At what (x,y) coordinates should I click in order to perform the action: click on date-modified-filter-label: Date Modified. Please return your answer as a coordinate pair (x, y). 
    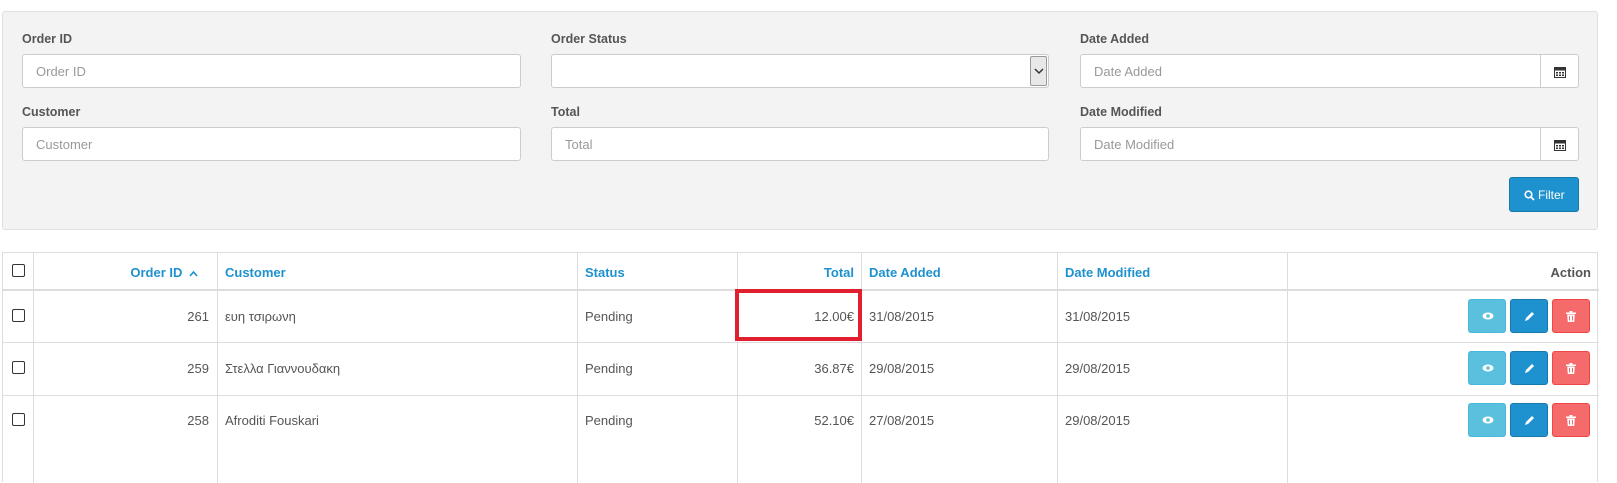
    Looking at the image, I should click on (1121, 112).